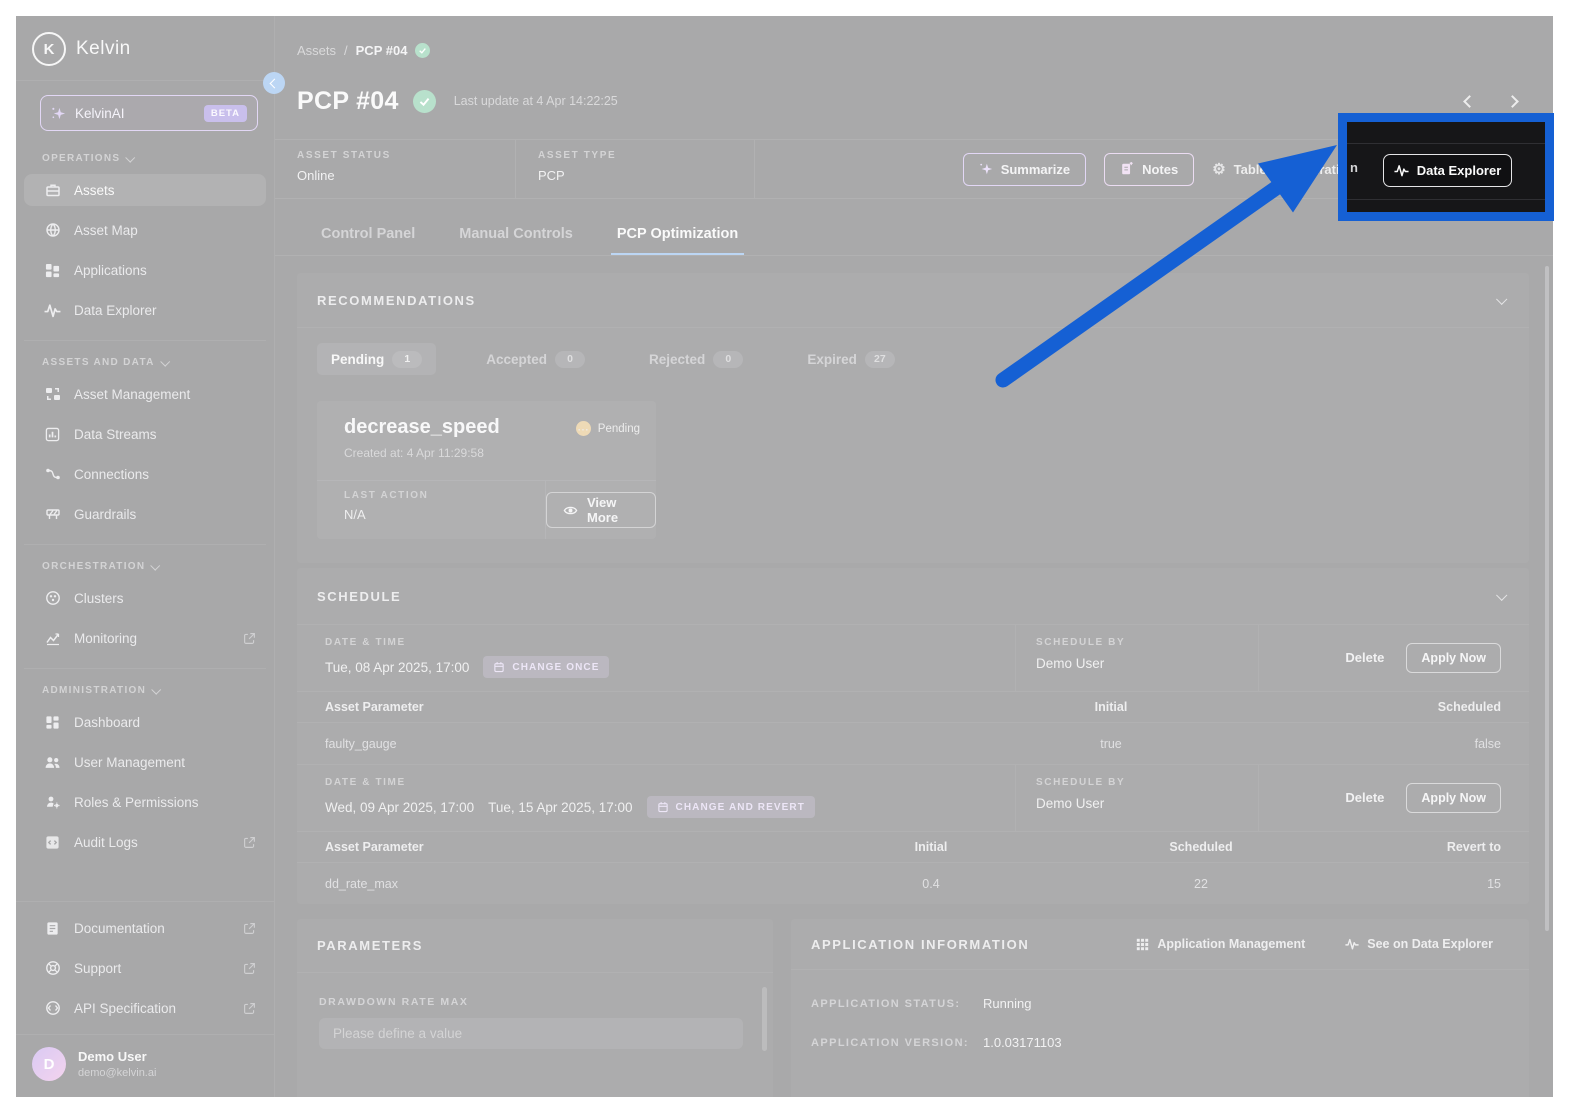 The width and height of the screenshot is (1584, 1120). Describe the element at coordinates (1547, 598) in the screenshot. I see `main-scrollbar` at that location.